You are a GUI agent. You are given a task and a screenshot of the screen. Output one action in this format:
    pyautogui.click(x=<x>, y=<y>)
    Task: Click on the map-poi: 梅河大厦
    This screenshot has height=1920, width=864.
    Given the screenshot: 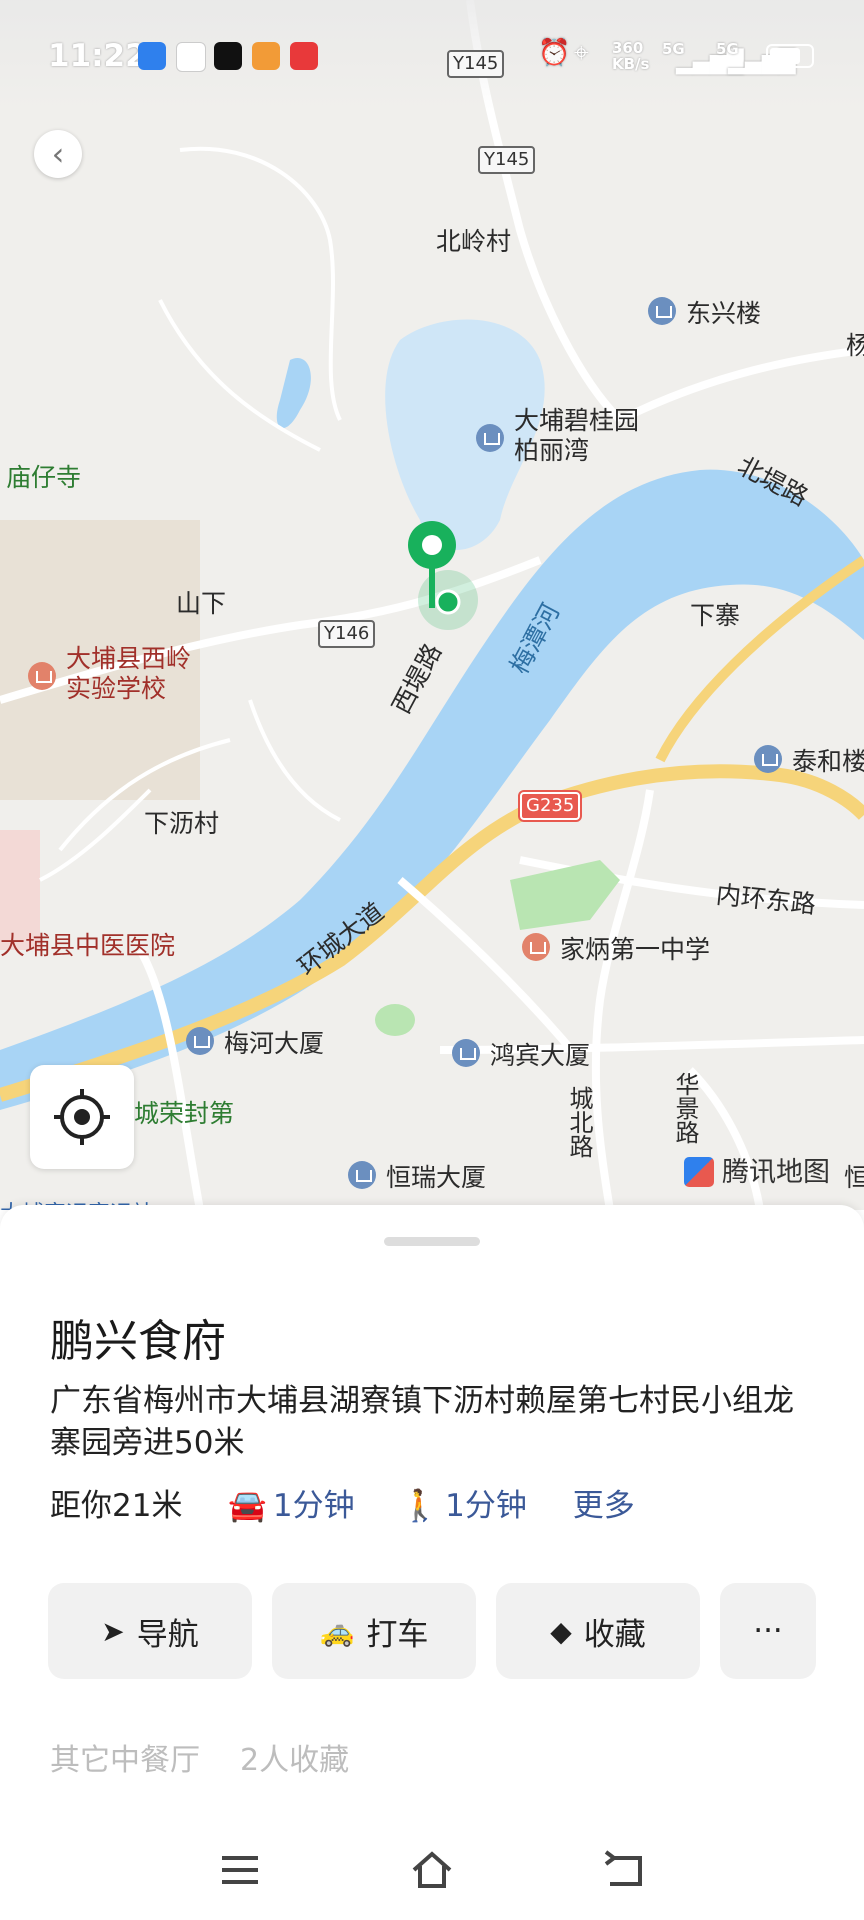 What is the action you would take?
    pyautogui.click(x=255, y=1042)
    